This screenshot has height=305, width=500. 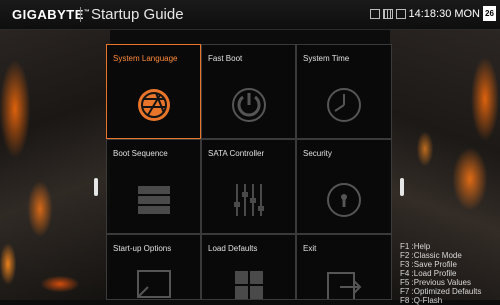 What do you see at coordinates (153, 267) in the screenshot?
I see `tile-startup-options: Start-up Options` at bounding box center [153, 267].